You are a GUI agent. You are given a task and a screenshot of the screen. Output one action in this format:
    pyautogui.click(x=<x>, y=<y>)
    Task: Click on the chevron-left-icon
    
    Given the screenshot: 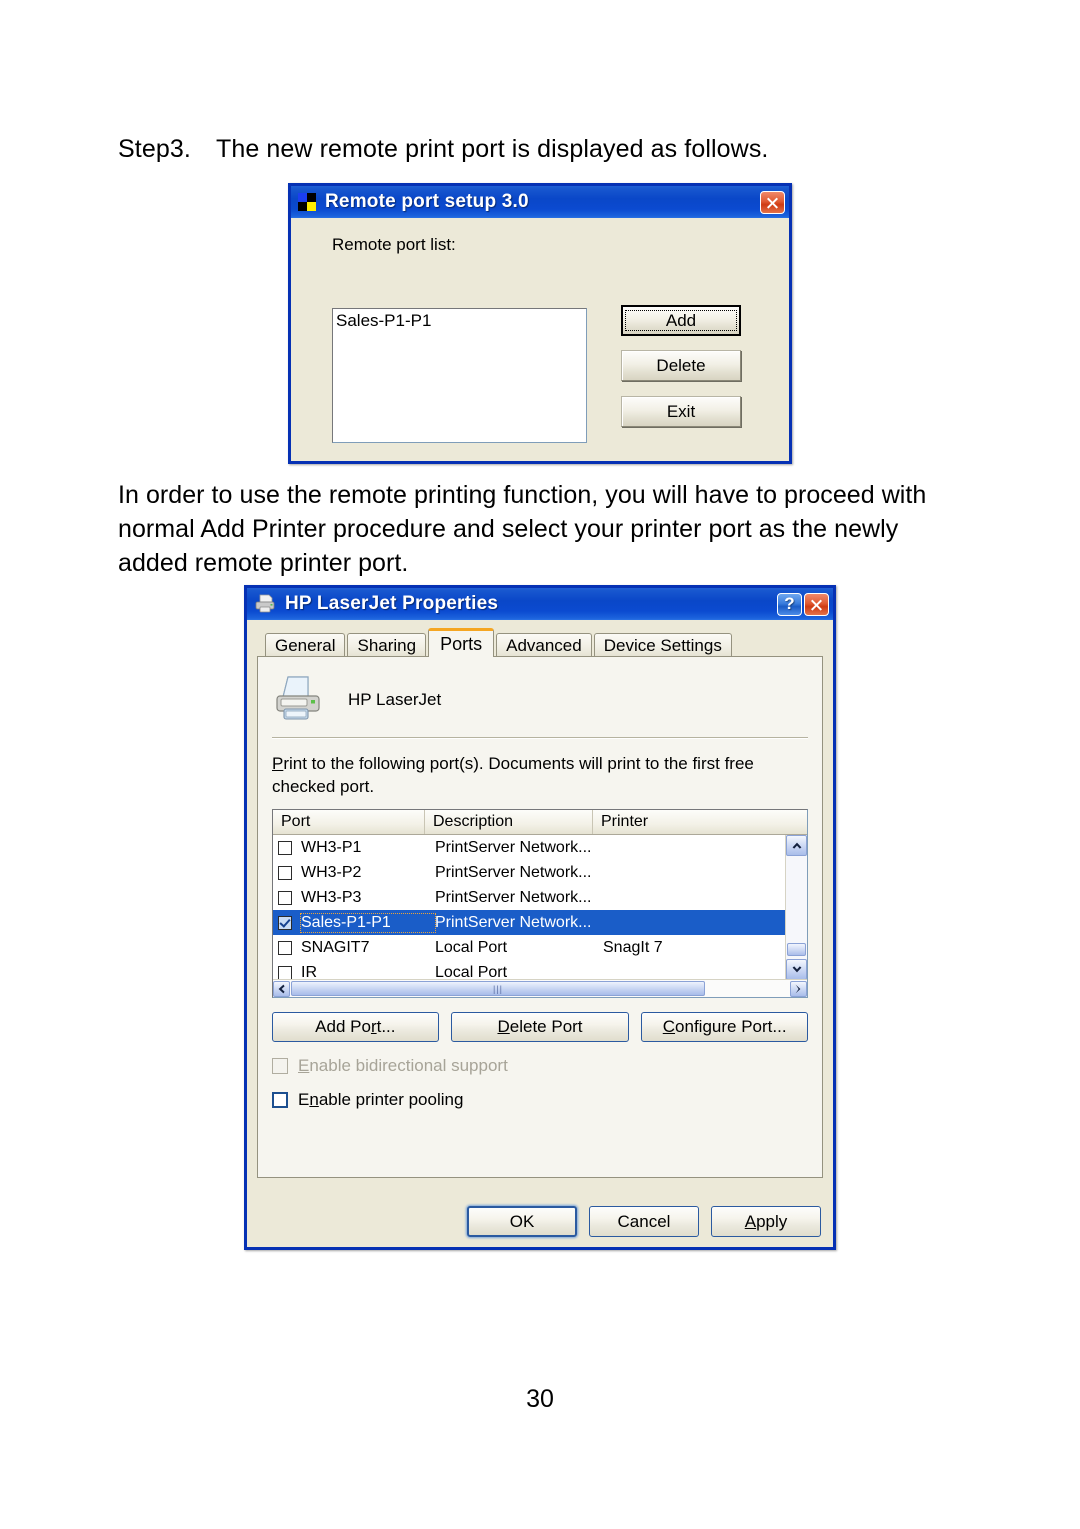 What is the action you would take?
    pyautogui.click(x=281, y=988)
    